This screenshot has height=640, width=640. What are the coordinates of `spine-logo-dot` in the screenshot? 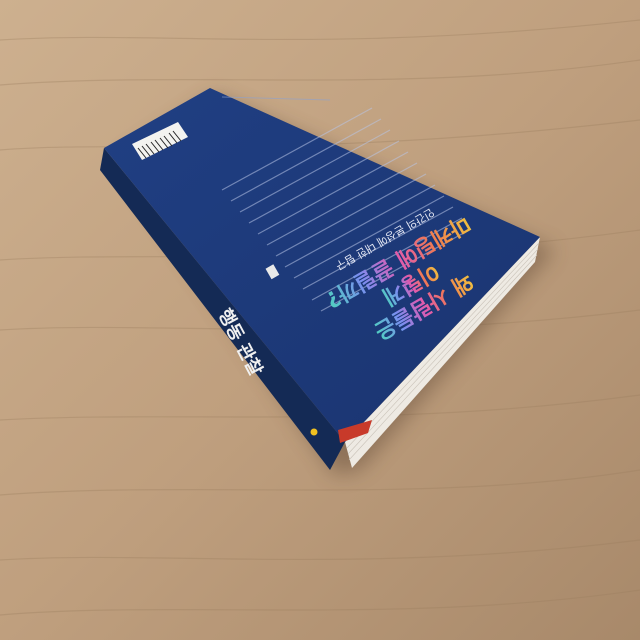 It's located at (314, 432).